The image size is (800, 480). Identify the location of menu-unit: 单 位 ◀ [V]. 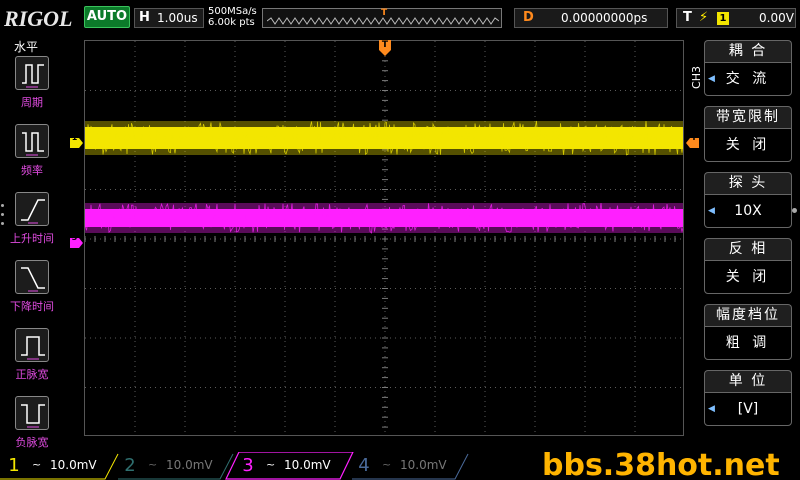
(748, 398).